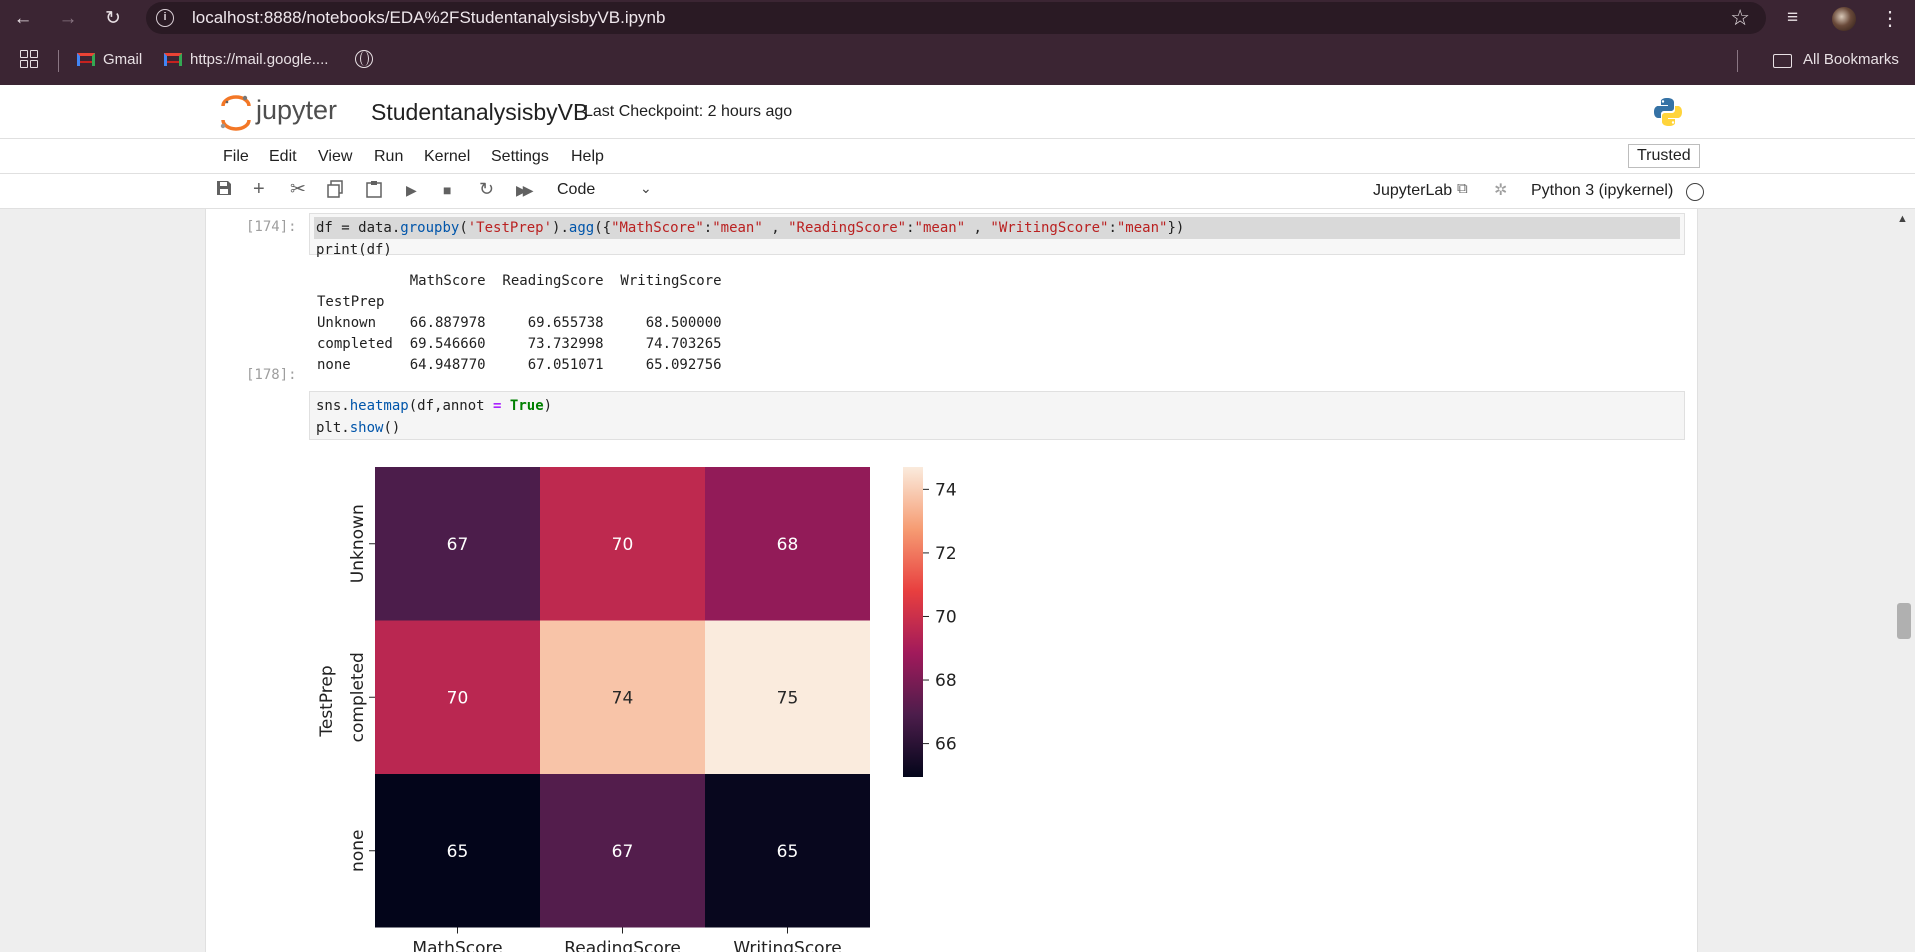 This screenshot has width=1915, height=952. What do you see at coordinates (123, 59) in the screenshot?
I see `bookmark-gmail-label: Gmail` at bounding box center [123, 59].